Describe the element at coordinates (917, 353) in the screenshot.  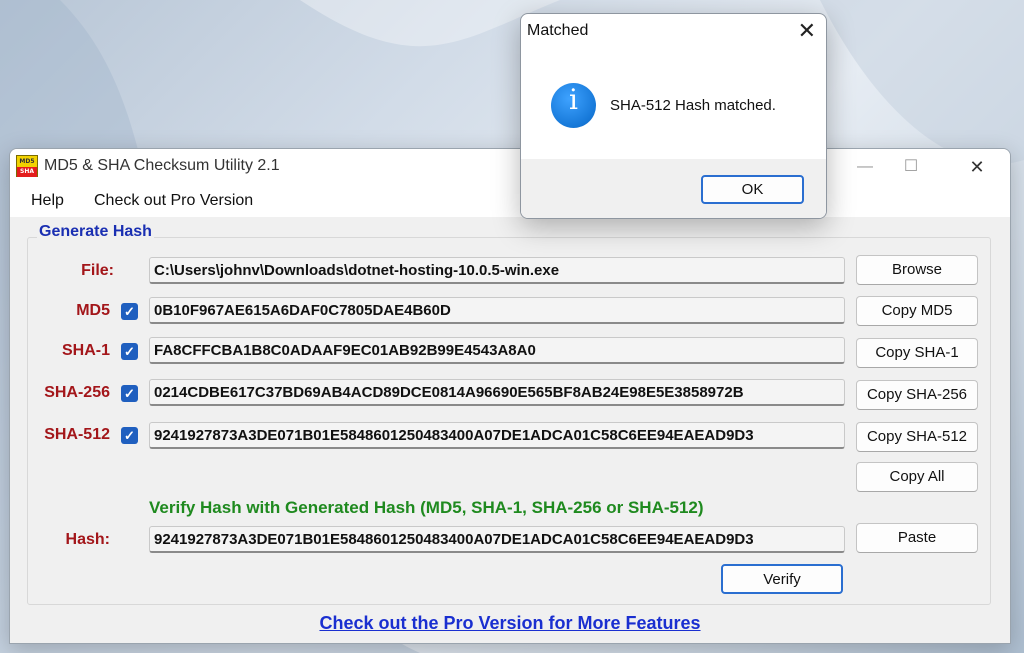
I see `copy-sha1-button: Copy SHA-1` at that location.